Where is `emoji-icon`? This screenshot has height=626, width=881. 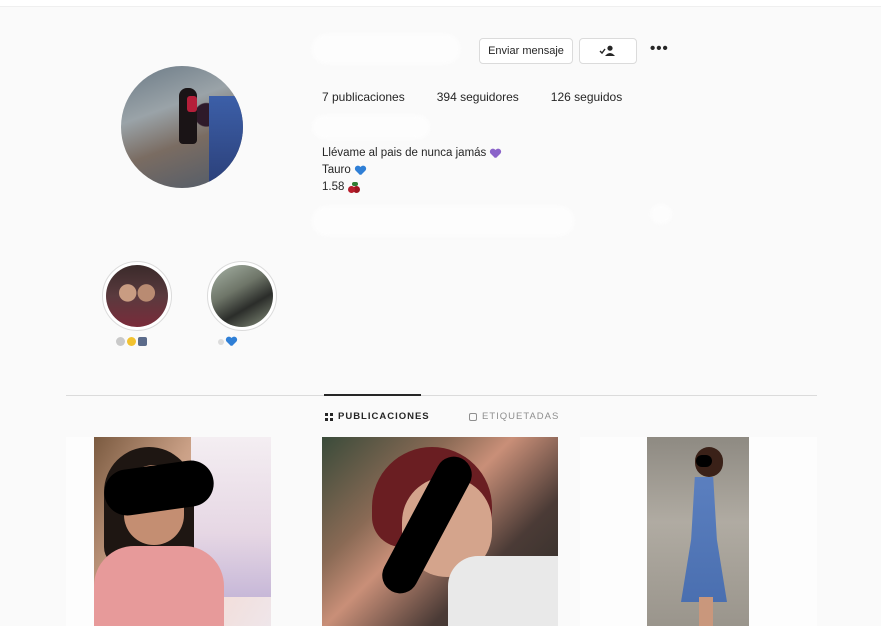
emoji-icon is located at coordinates (120, 341).